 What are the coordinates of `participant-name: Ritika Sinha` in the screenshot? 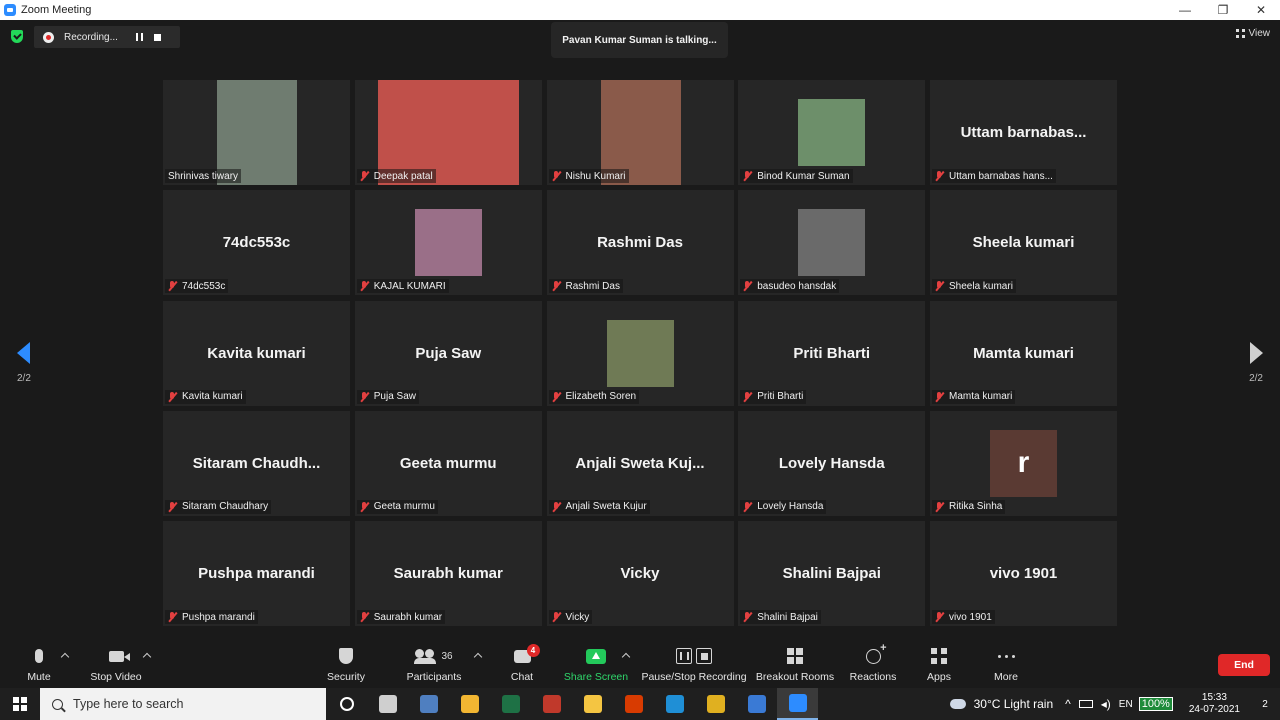 It's located at (976, 507).